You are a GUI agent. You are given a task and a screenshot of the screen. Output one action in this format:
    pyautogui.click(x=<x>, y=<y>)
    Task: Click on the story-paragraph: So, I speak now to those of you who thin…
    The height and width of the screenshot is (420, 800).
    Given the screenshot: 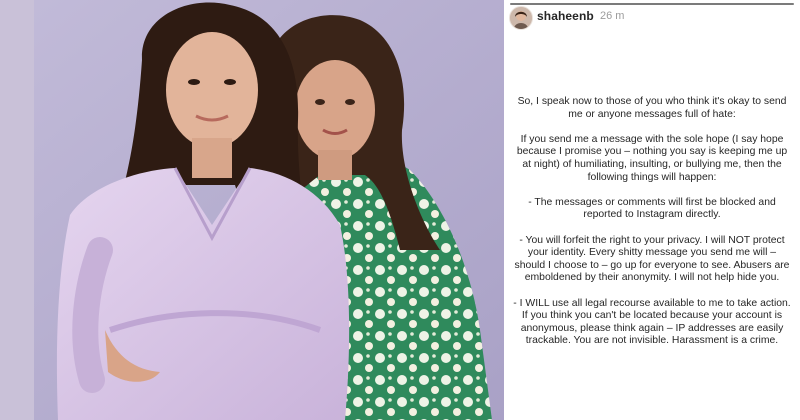 What is the action you would take?
    pyautogui.click(x=652, y=108)
    